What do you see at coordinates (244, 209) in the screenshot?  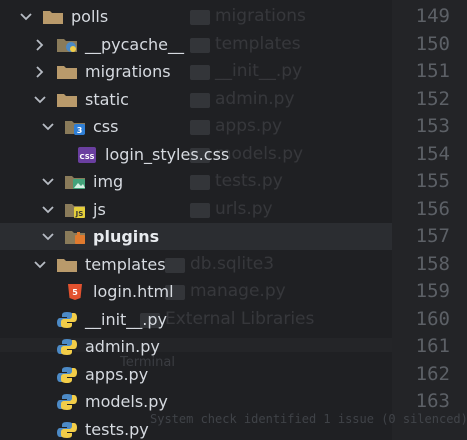 I see `ghost-label: urls.py` at bounding box center [244, 209].